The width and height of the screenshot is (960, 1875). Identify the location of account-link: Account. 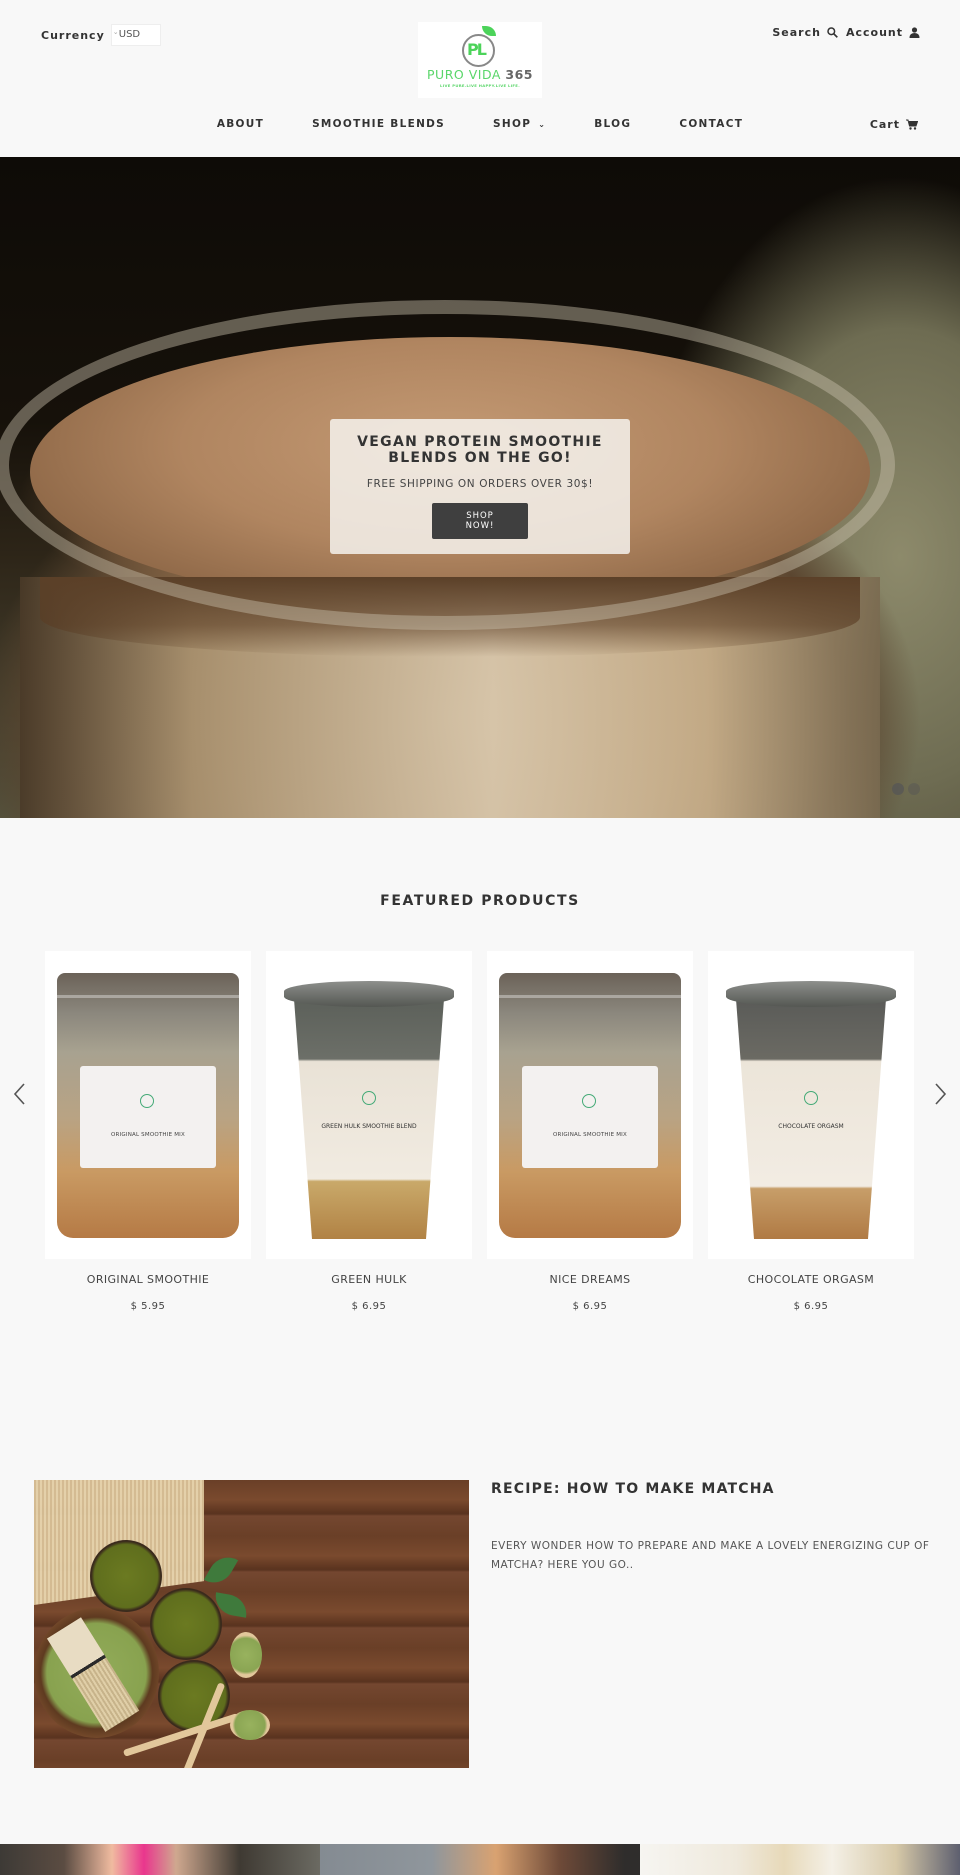
(883, 32).